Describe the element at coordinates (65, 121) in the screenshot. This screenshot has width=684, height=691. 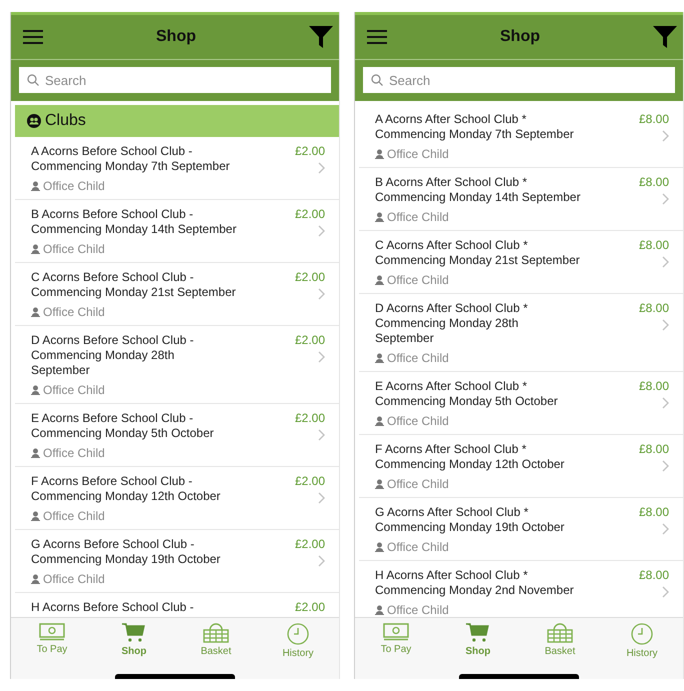
I see `section-title: Clubs` at that location.